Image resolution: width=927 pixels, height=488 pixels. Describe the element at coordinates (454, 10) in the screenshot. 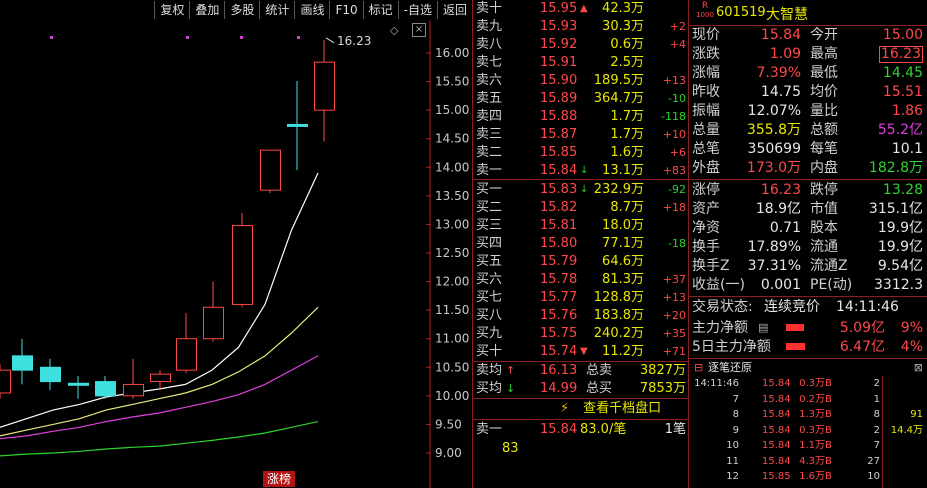

I see `toolbar-button: 返回` at that location.